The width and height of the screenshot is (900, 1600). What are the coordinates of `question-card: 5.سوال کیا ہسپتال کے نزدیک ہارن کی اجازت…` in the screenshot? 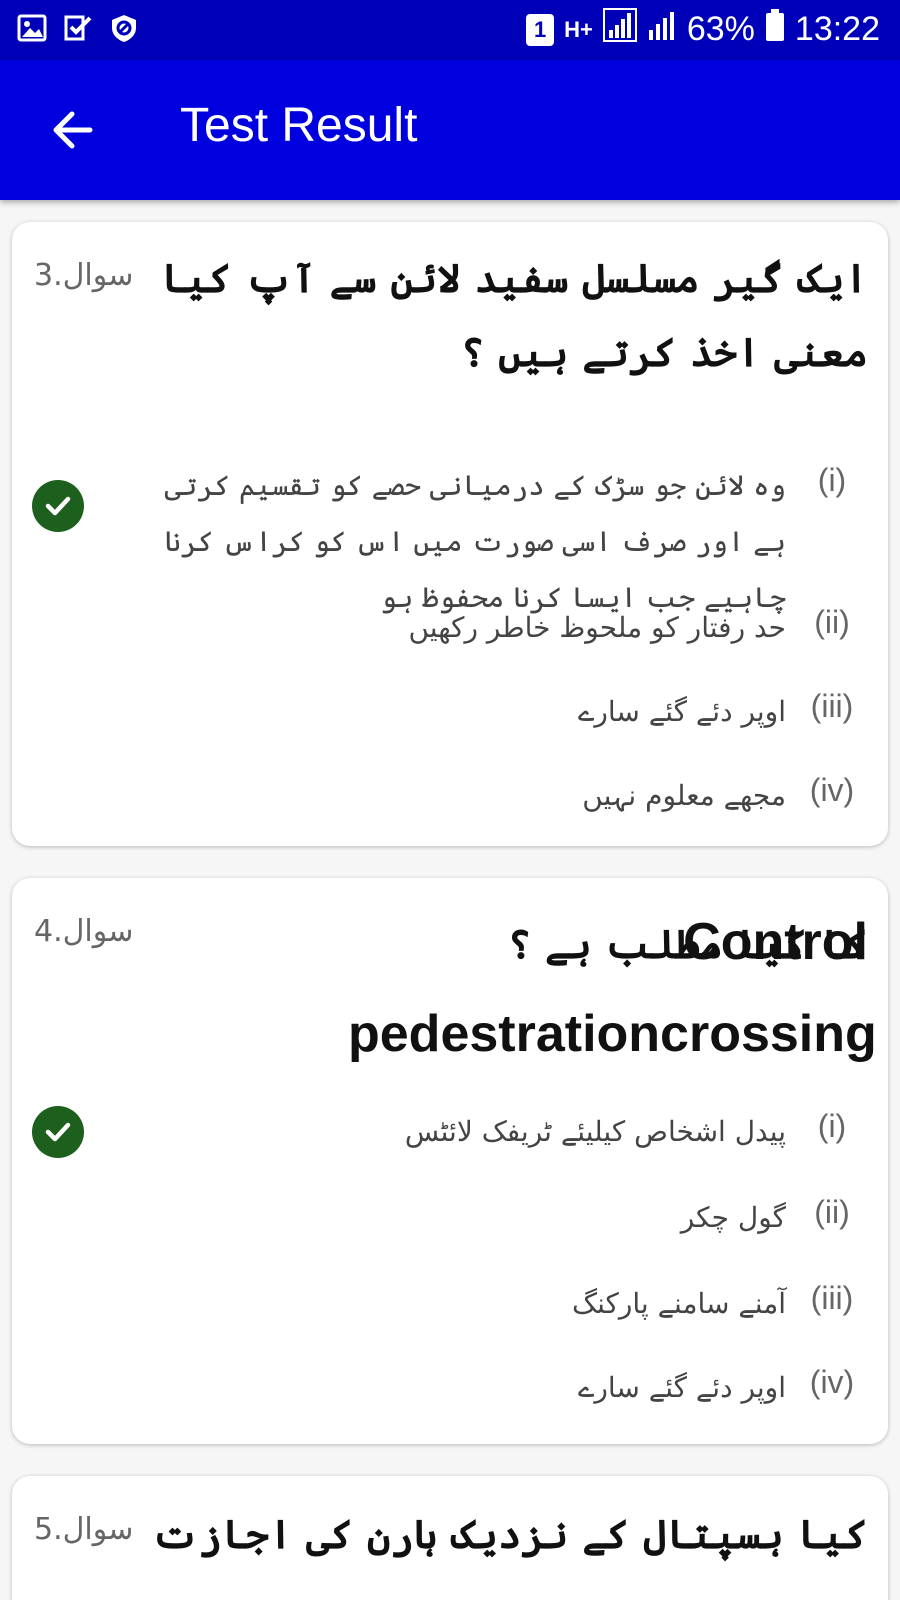 It's located at (450, 1538).